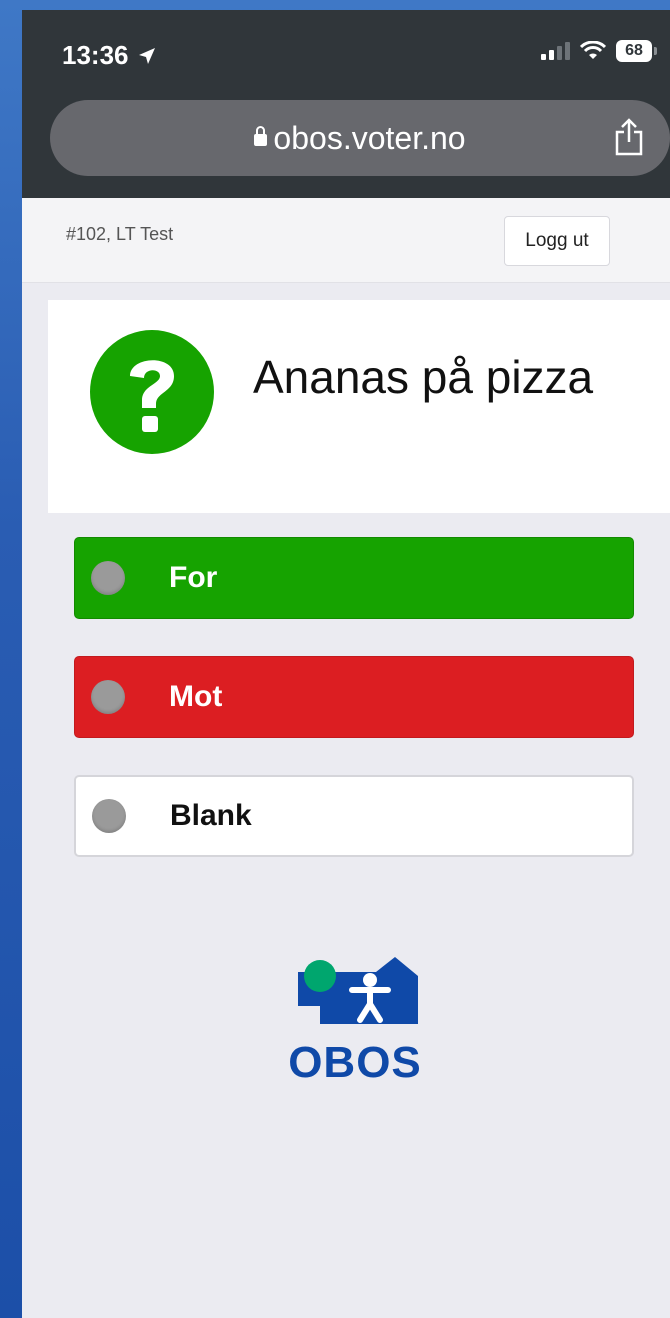 The width and height of the screenshot is (670, 1318). I want to click on obos-logo-text: OBOS, so click(355, 1062).